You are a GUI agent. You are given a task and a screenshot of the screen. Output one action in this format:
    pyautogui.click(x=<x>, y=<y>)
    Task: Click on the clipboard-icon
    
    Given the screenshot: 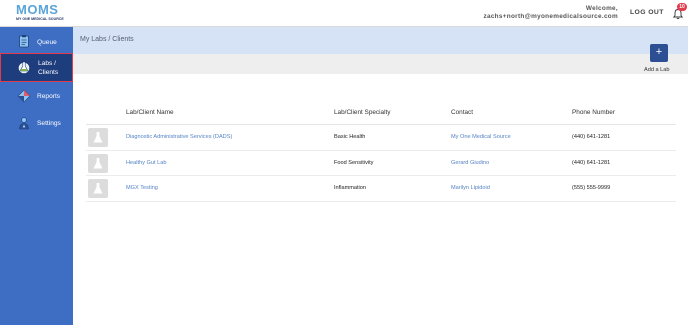 What is the action you would take?
    pyautogui.click(x=24, y=41)
    